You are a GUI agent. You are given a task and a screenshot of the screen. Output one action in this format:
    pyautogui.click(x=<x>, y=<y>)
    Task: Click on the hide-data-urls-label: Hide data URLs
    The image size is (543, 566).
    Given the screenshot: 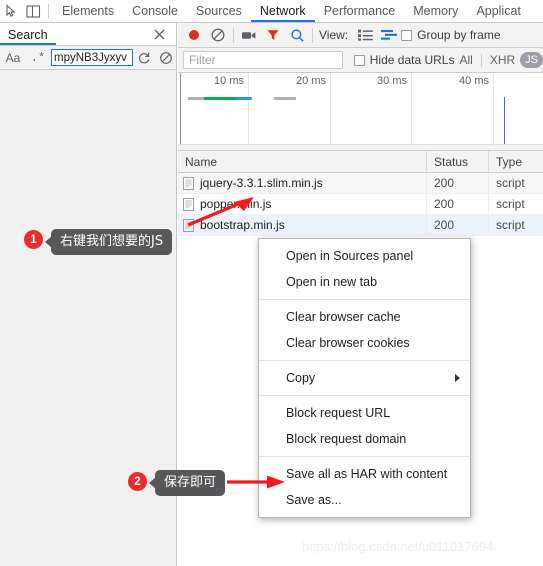 What is the action you would take?
    pyautogui.click(x=412, y=60)
    